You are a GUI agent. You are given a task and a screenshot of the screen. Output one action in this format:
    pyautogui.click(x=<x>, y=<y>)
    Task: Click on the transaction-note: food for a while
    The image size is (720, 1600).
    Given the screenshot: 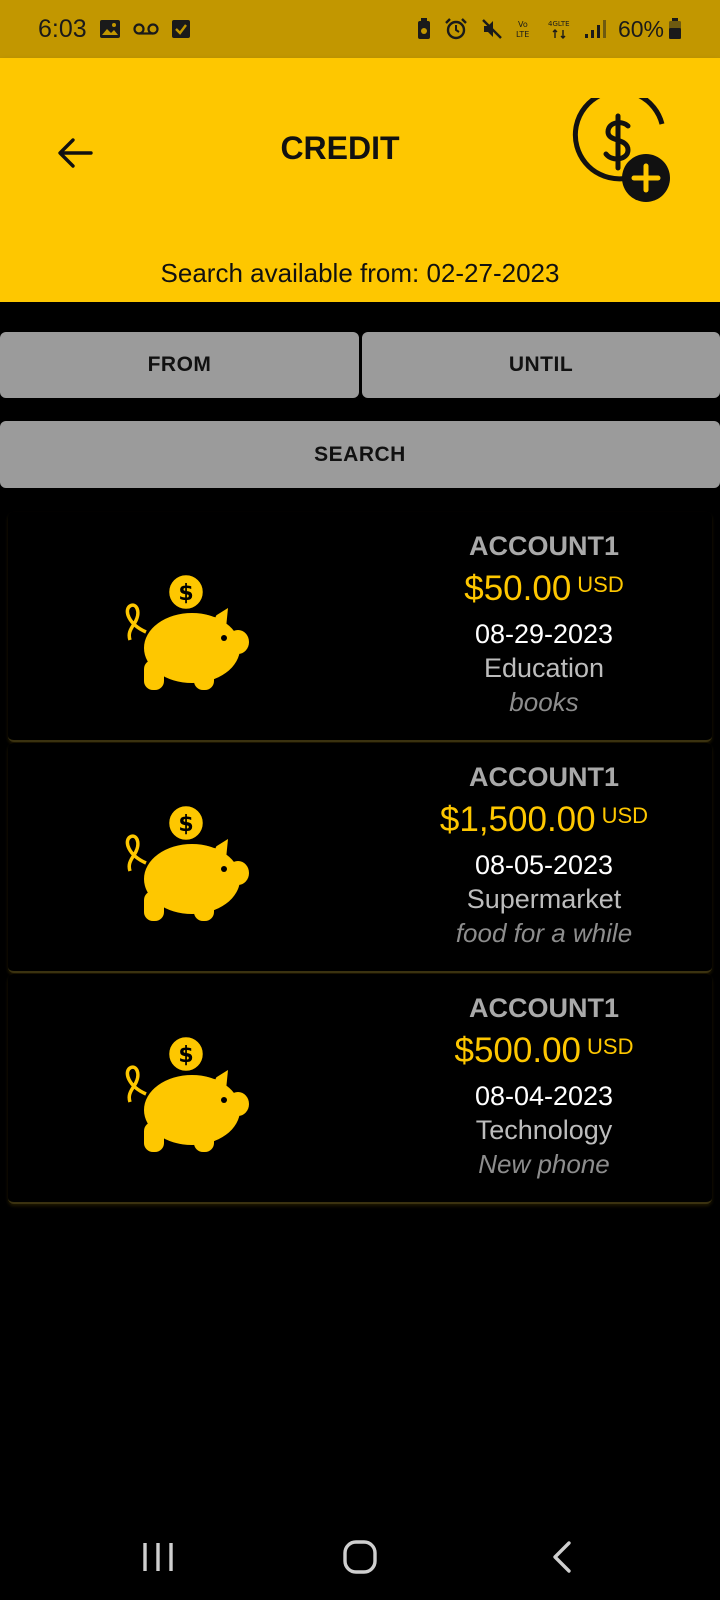 What is the action you would take?
    pyautogui.click(x=544, y=933)
    